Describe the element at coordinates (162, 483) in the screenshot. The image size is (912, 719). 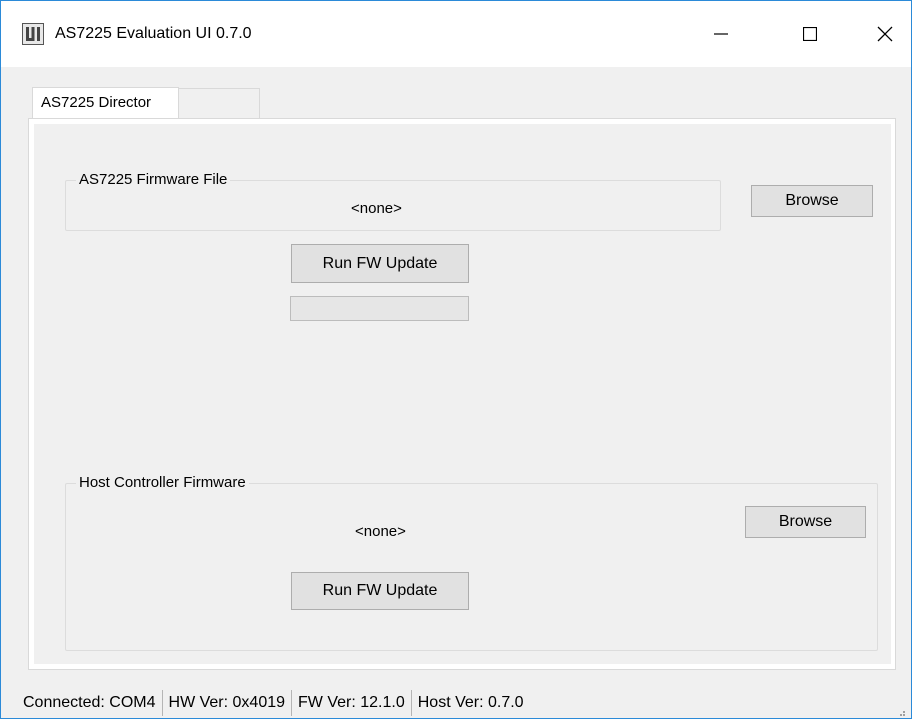
I see `host-firmware-group-title: Host Controller Firmware` at that location.